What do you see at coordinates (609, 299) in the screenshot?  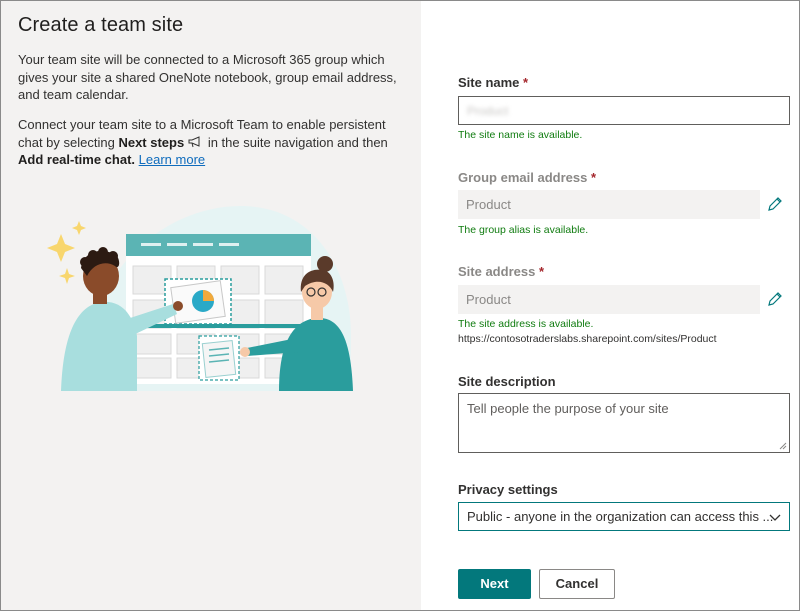 I see `site-address-input: Product` at bounding box center [609, 299].